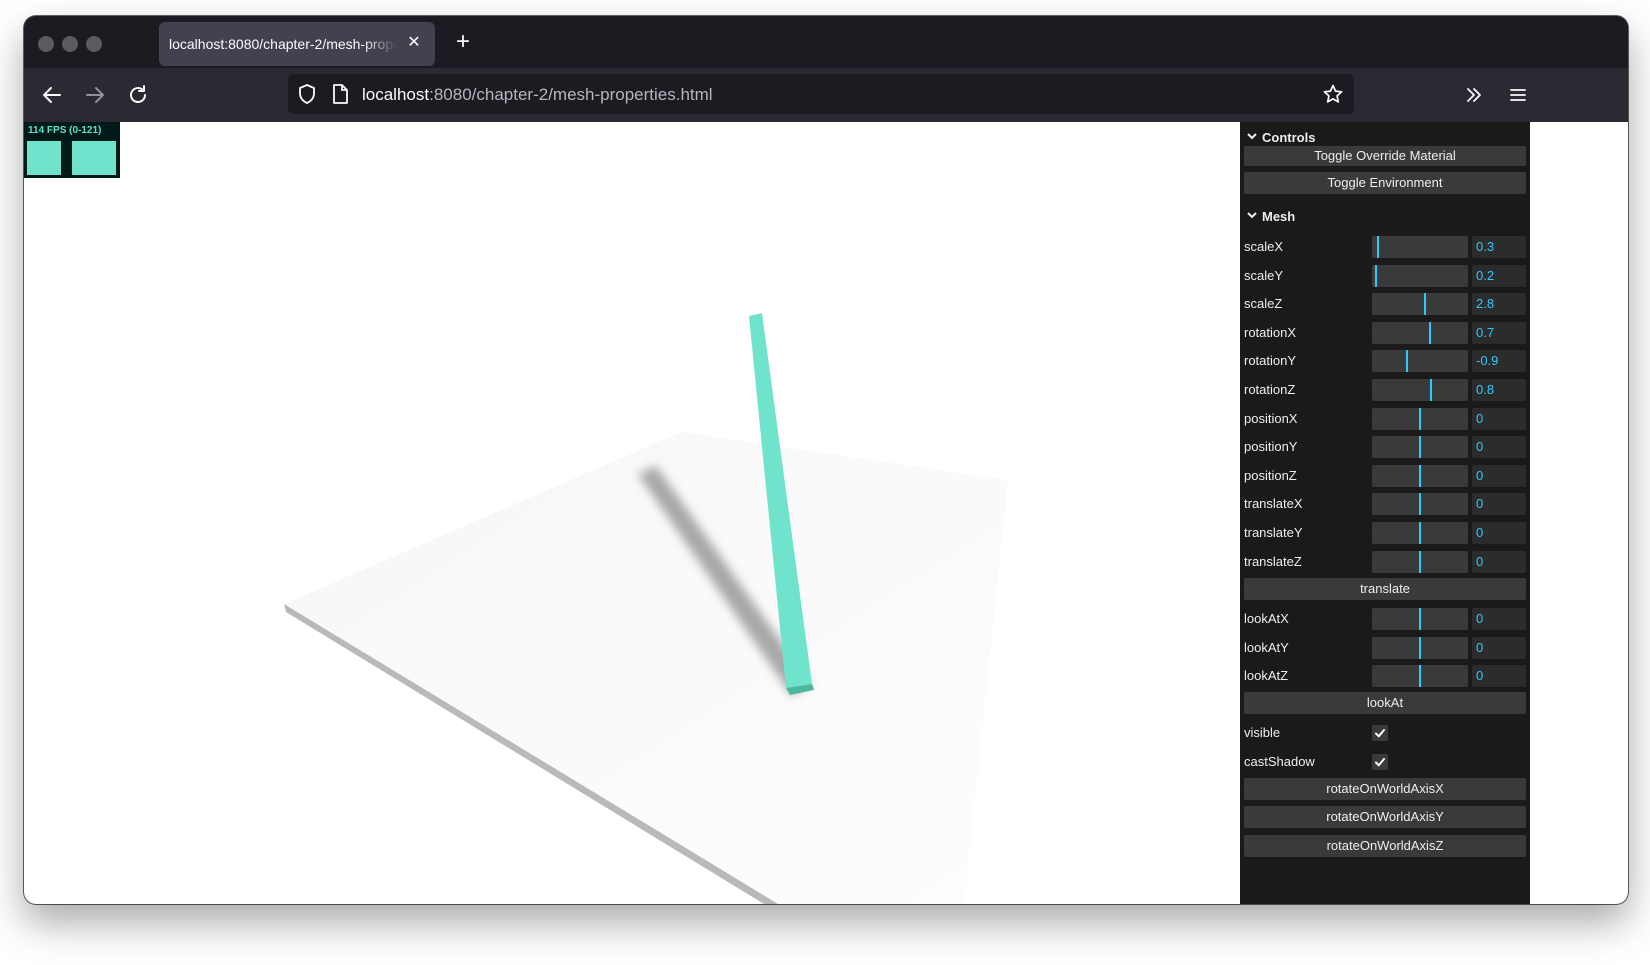  What do you see at coordinates (1385, 183) in the screenshot?
I see `toggle-environment-button: Toggle Environment` at bounding box center [1385, 183].